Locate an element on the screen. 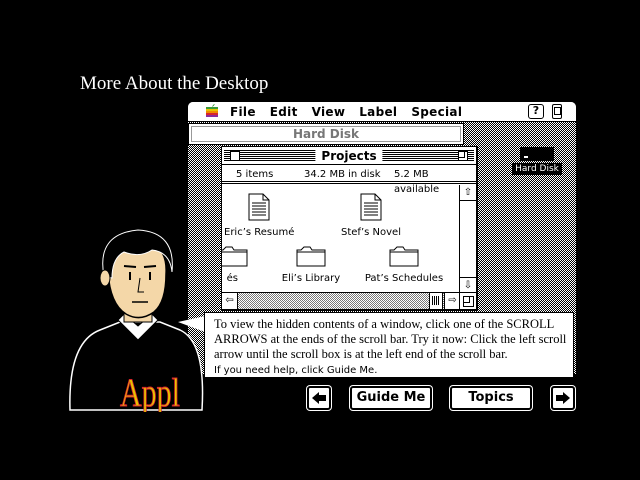 This screenshot has width=640, height=480. left-arrow-icon is located at coordinates (319, 398).